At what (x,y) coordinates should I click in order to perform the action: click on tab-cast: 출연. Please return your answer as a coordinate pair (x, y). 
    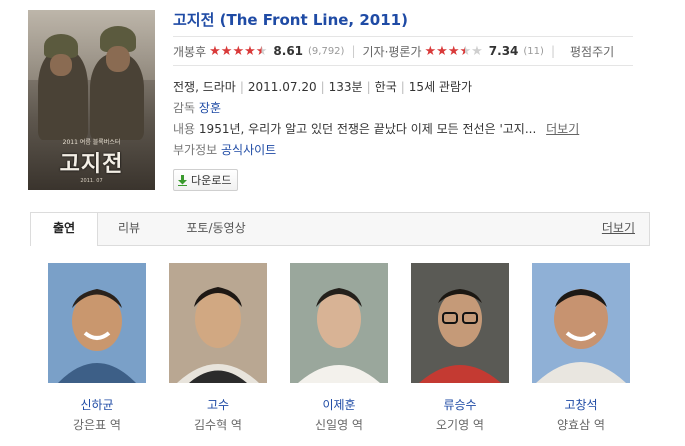
    Looking at the image, I should click on (64, 229).